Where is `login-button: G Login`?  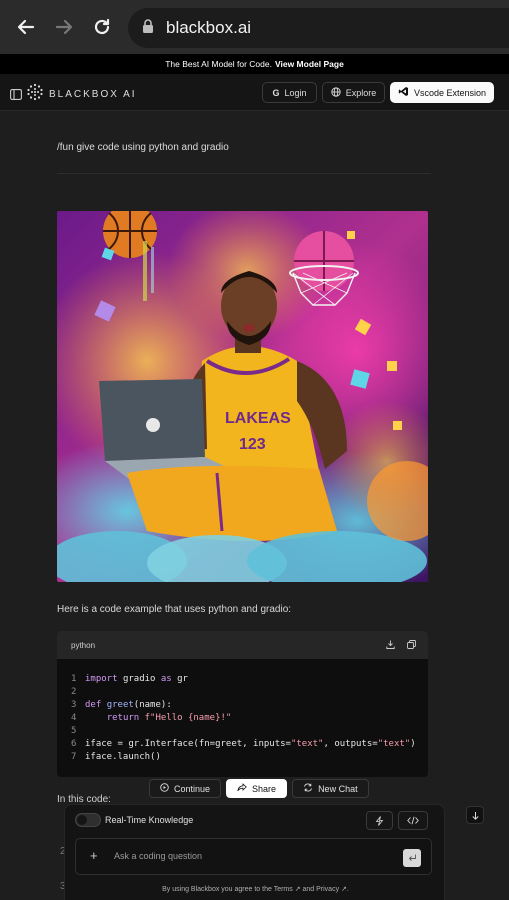 login-button: G Login is located at coordinates (289, 92).